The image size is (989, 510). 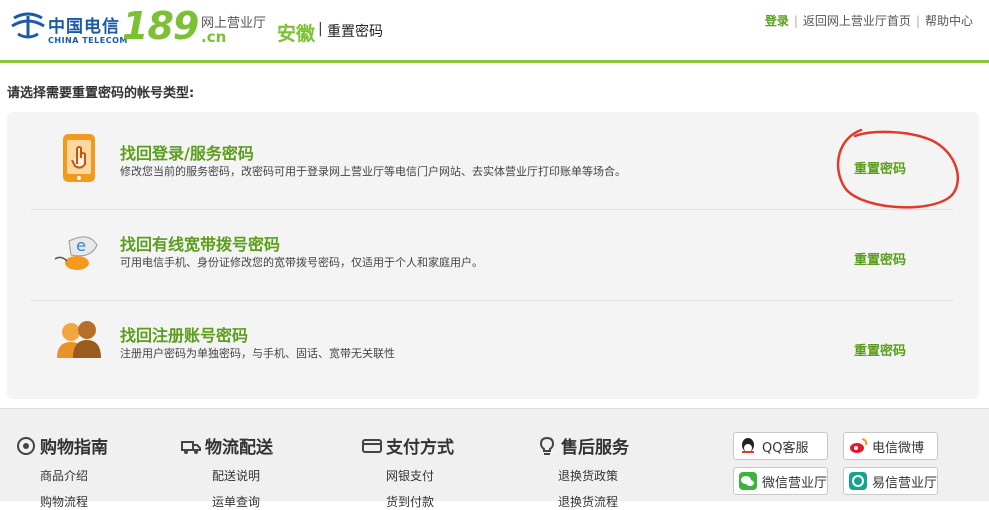 I want to click on bulb-icon, so click(x=547, y=445).